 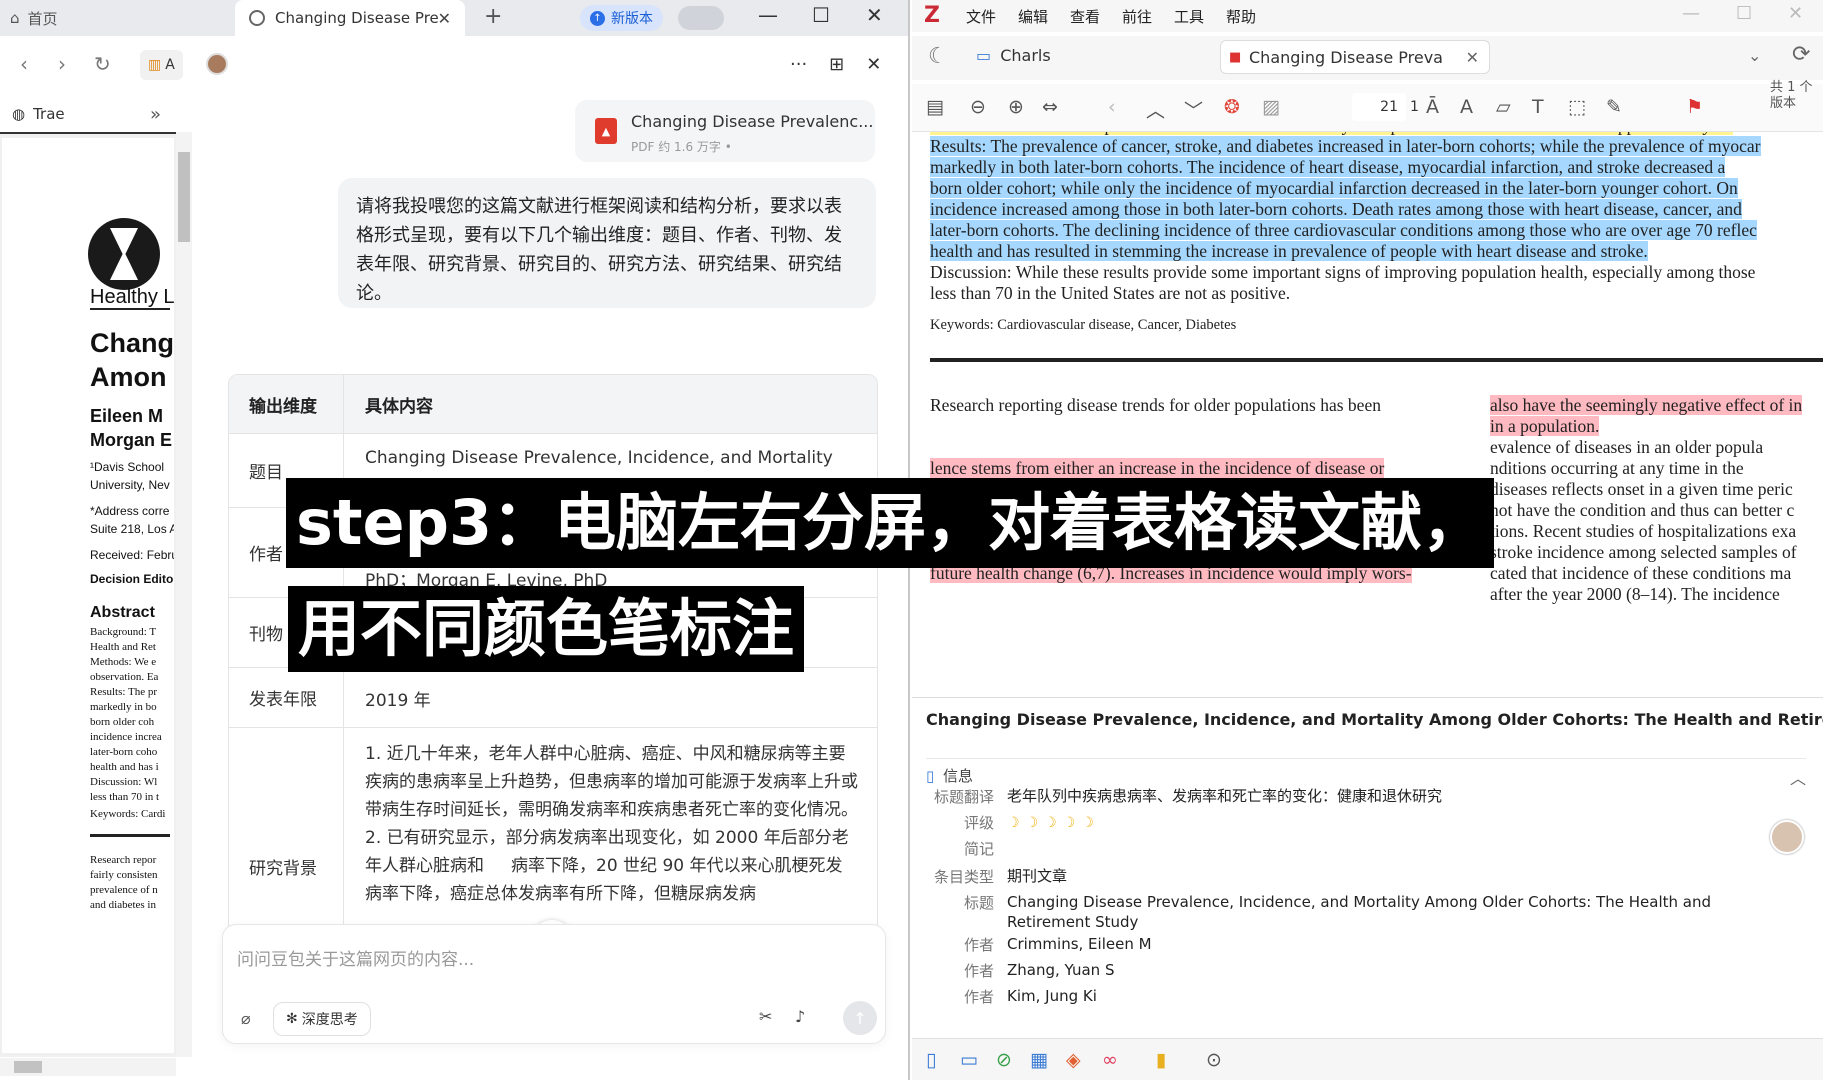 I want to click on zoom-in-icon: ⊕, so click(x=1016, y=107).